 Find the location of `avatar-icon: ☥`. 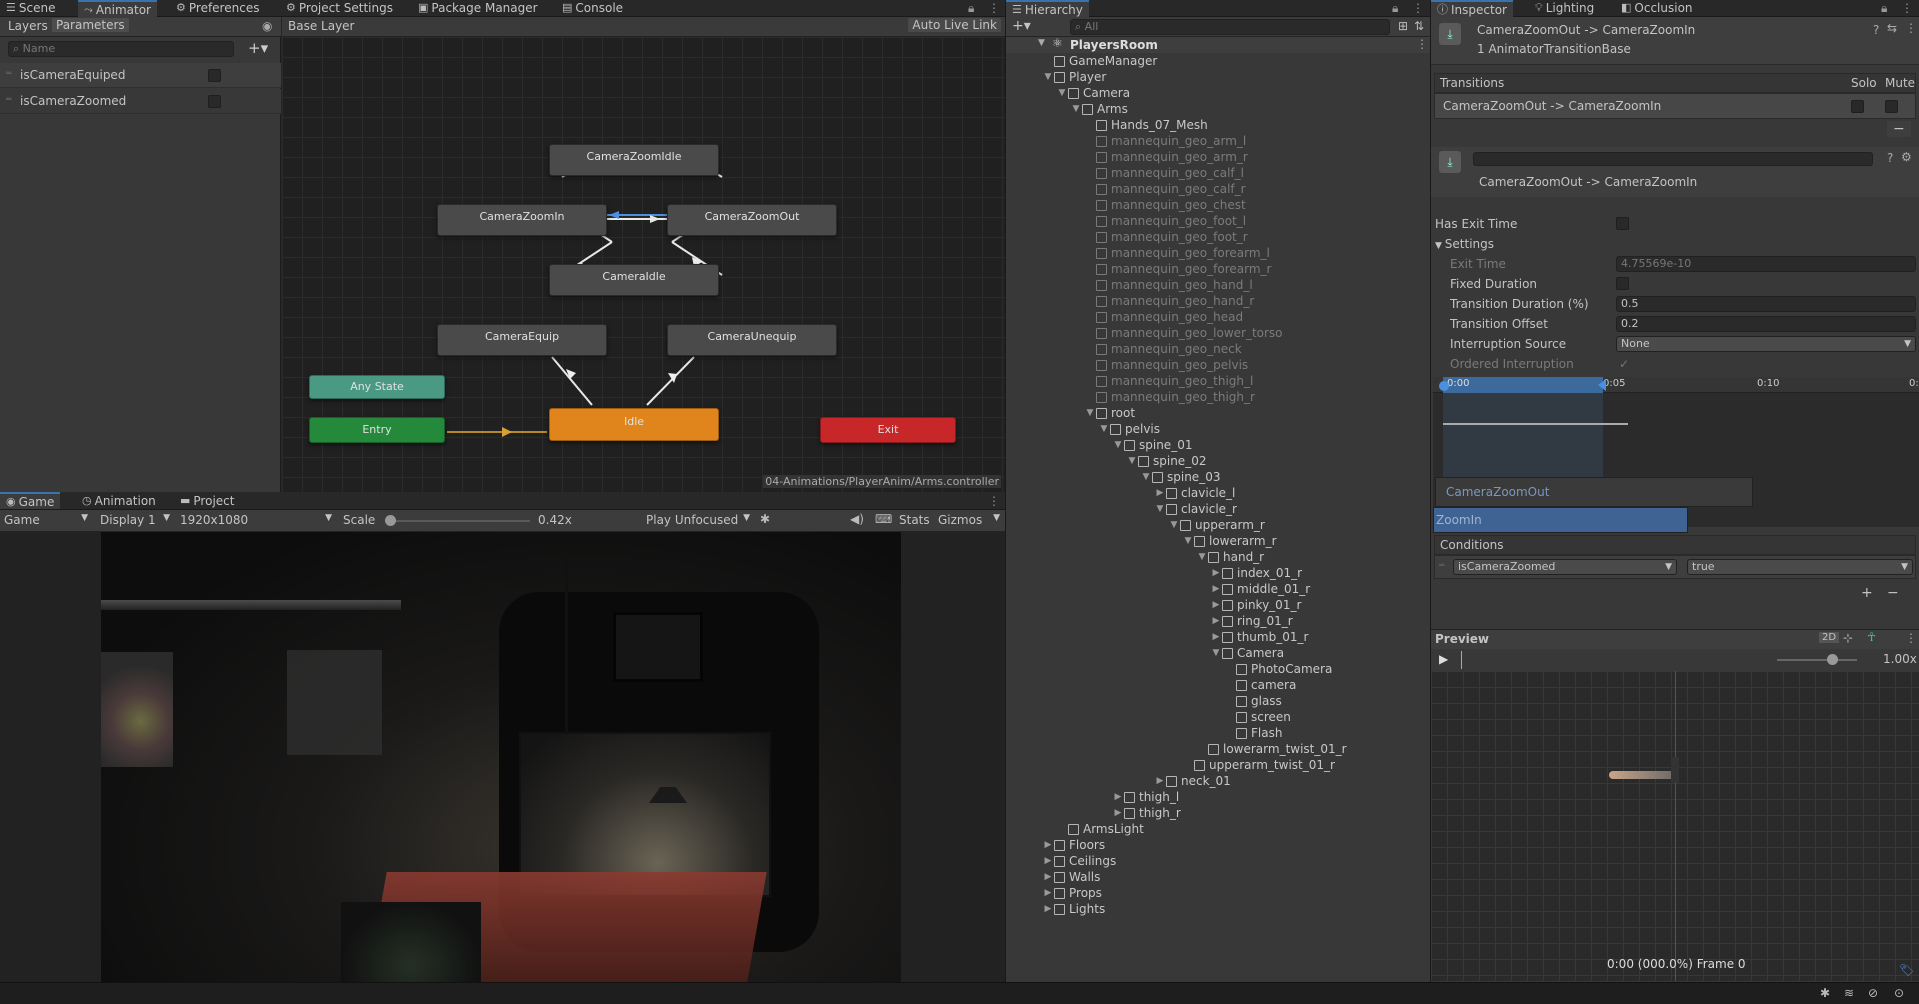

avatar-icon: ☥ is located at coordinates (1871, 637).